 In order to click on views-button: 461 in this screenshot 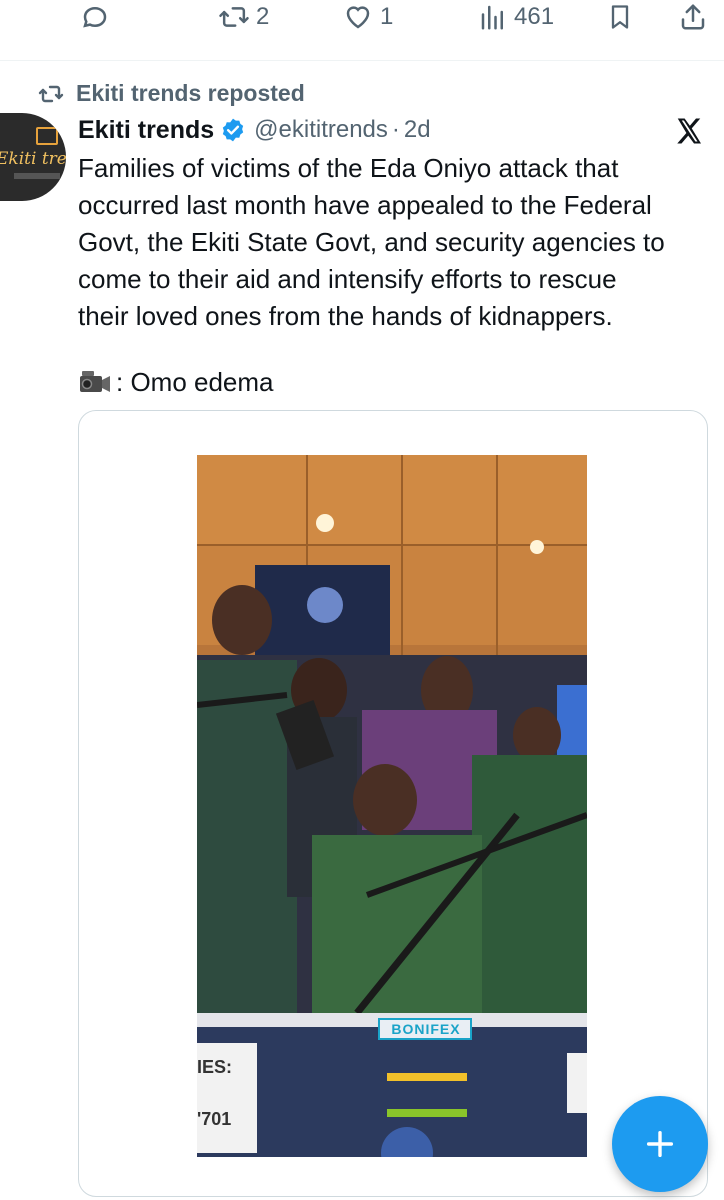, I will do `click(516, 17)`.